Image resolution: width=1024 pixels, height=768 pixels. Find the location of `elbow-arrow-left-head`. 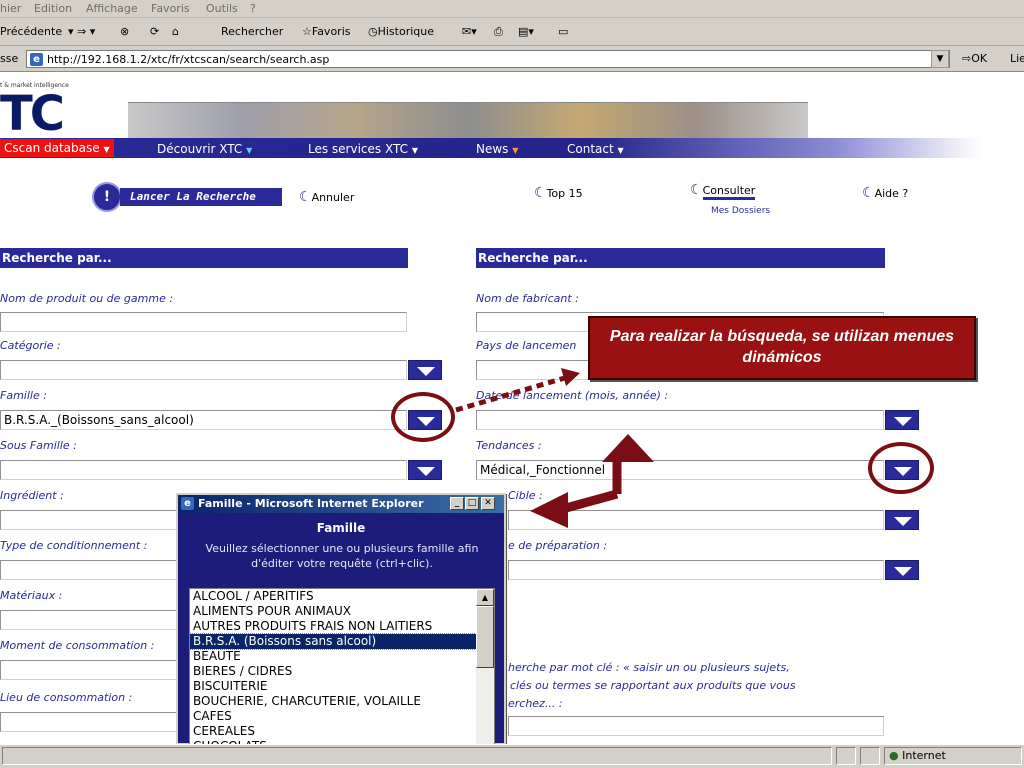

elbow-arrow-left-head is located at coordinates (549, 510).